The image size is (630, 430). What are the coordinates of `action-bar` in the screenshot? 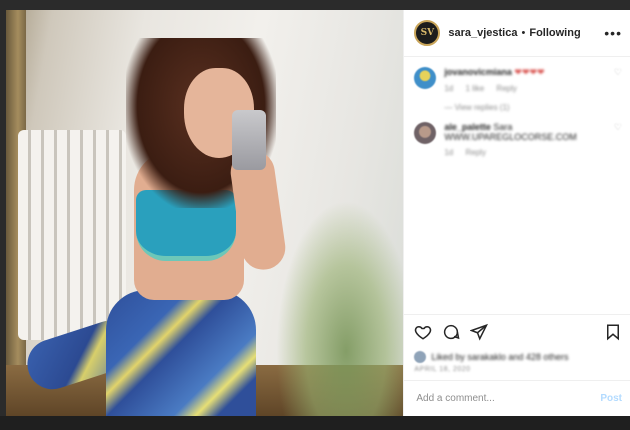 It's located at (517, 331).